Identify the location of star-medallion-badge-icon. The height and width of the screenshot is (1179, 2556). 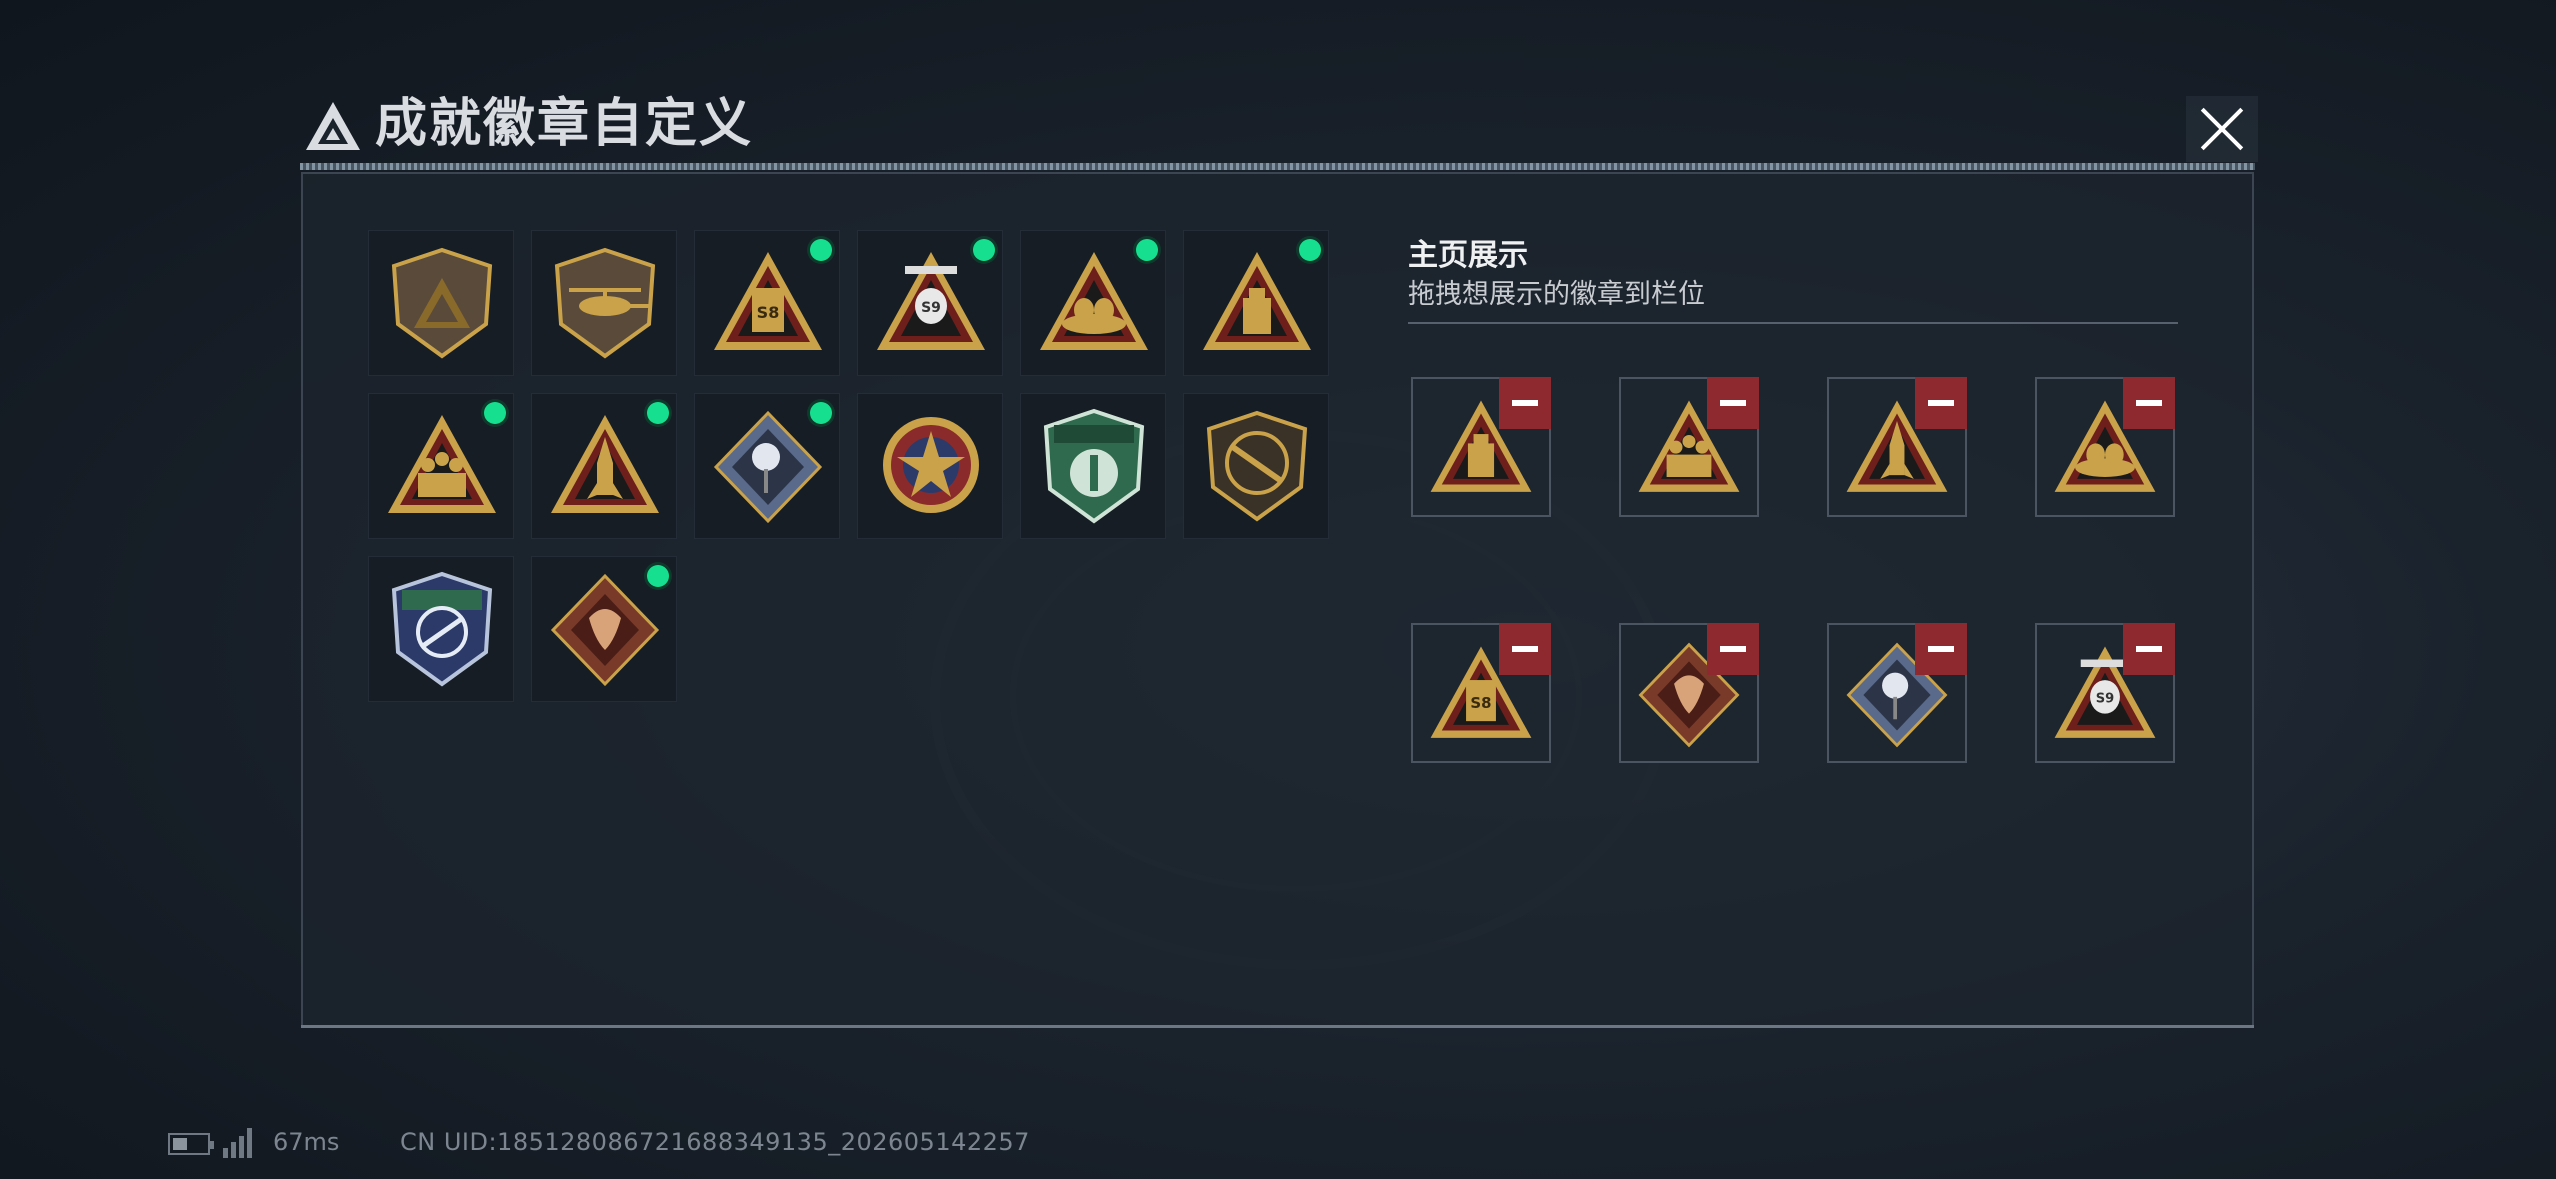
(931, 465).